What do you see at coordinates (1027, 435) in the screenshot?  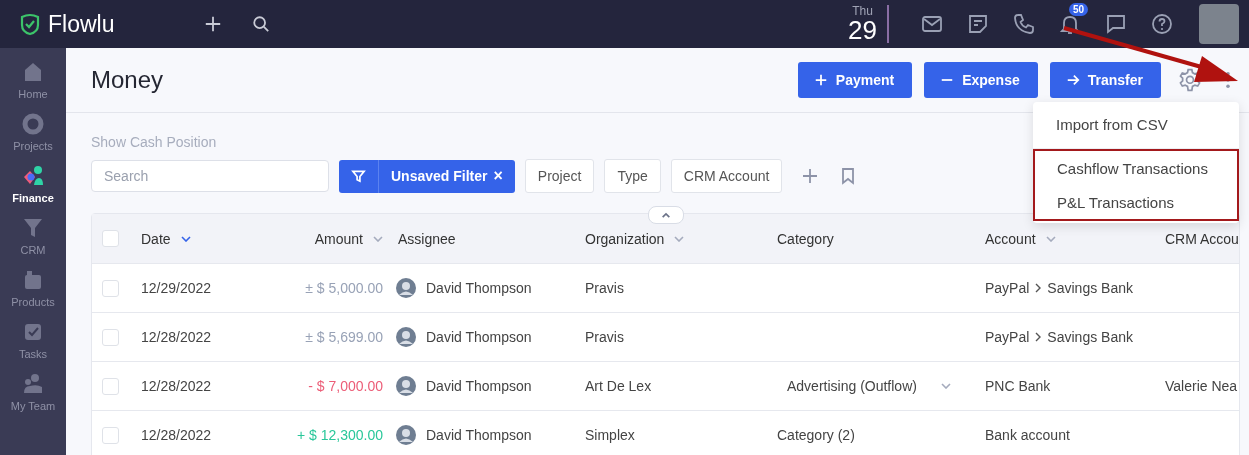 I see `account-cell: Bank account` at bounding box center [1027, 435].